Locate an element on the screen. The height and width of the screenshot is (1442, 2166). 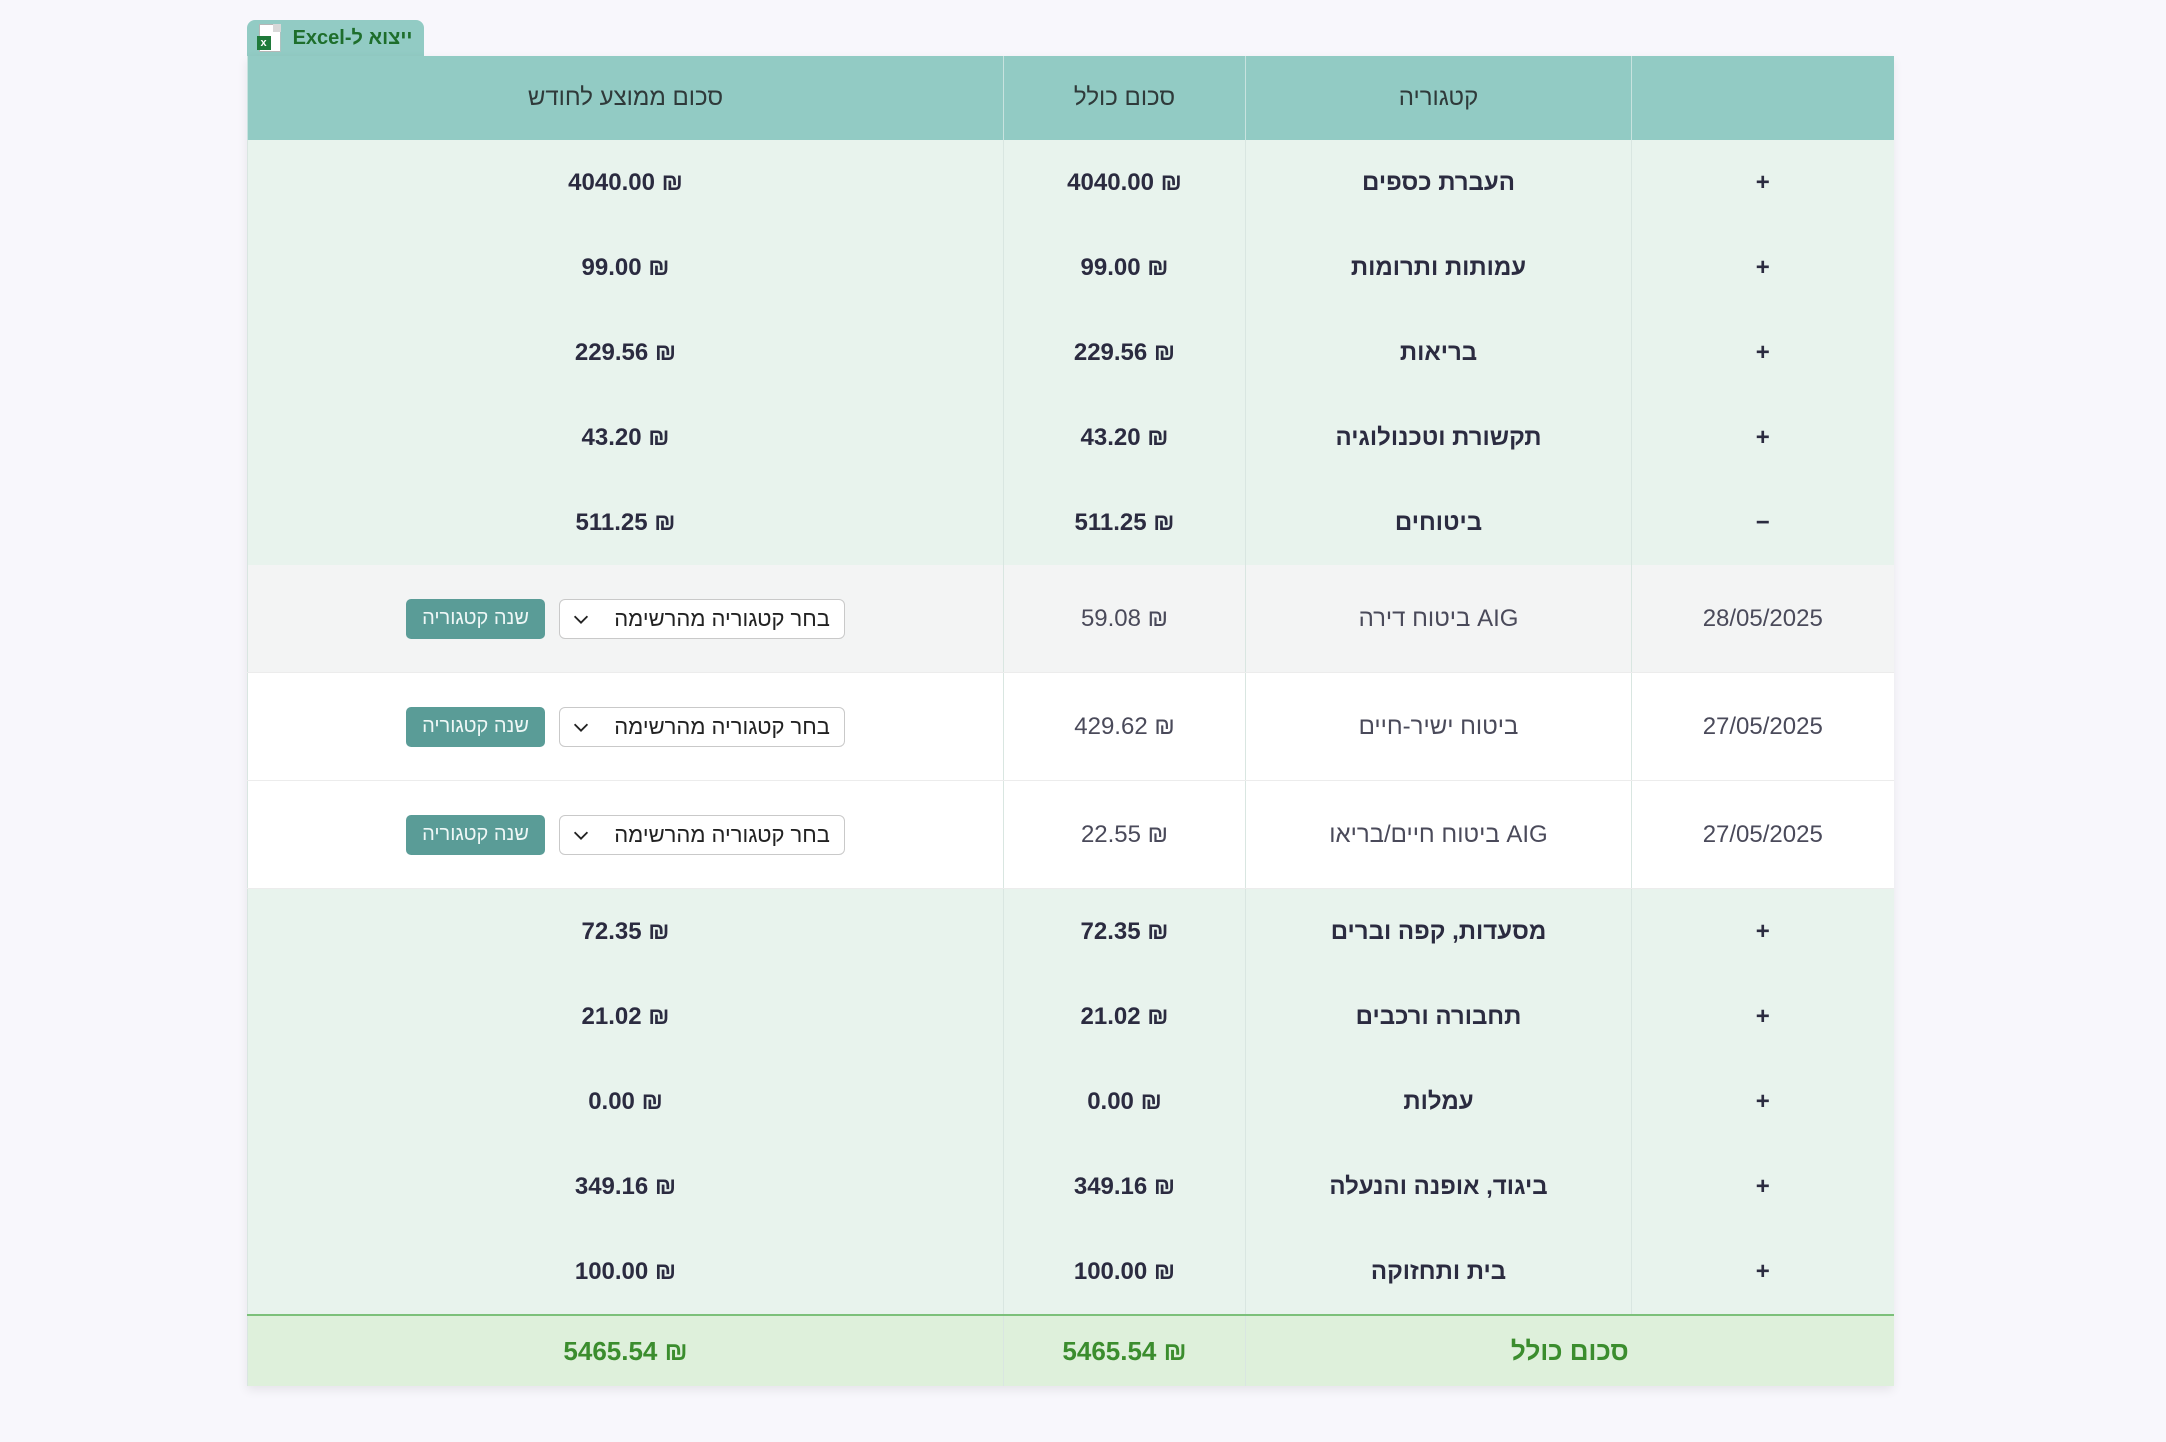
export-excel-label: ייצוא ל-Excel is located at coordinates (352, 37).